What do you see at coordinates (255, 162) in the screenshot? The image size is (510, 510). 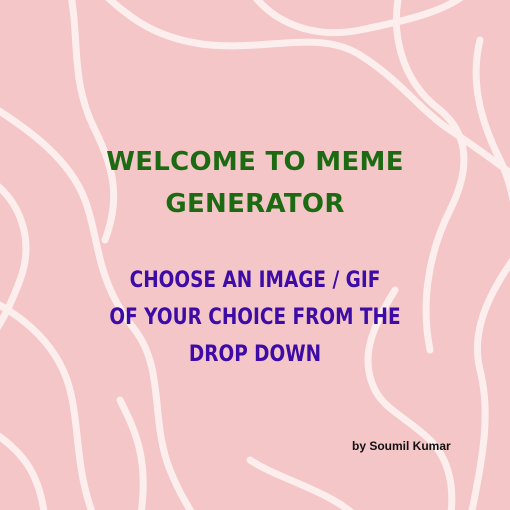 I see `welcome-heading-line-1: WELCOME TO MEME` at bounding box center [255, 162].